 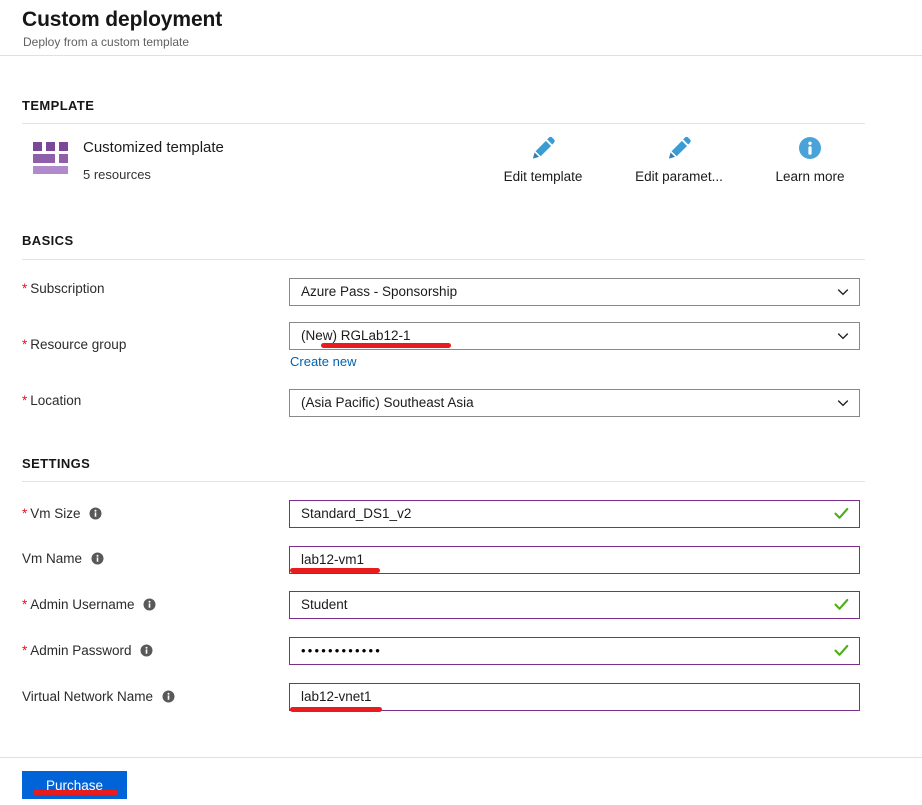 I want to click on section-heading-basics: BASICS, so click(x=48, y=240).